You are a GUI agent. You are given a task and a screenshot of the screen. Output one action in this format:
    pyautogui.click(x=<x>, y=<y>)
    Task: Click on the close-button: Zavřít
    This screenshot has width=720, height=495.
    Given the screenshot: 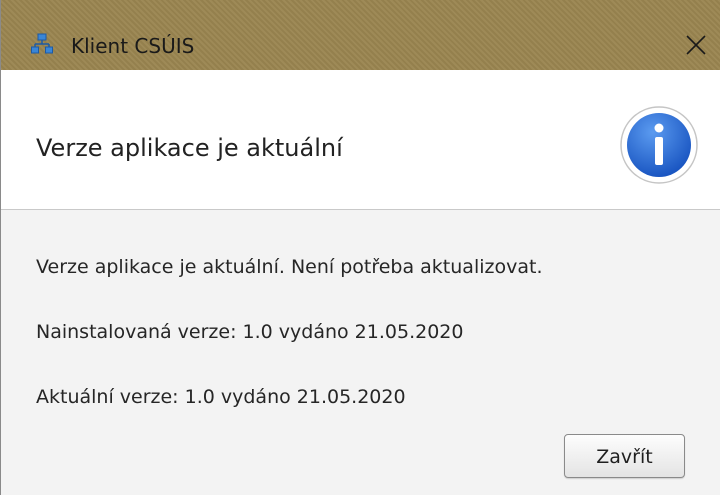 What is the action you would take?
    pyautogui.click(x=624, y=456)
    